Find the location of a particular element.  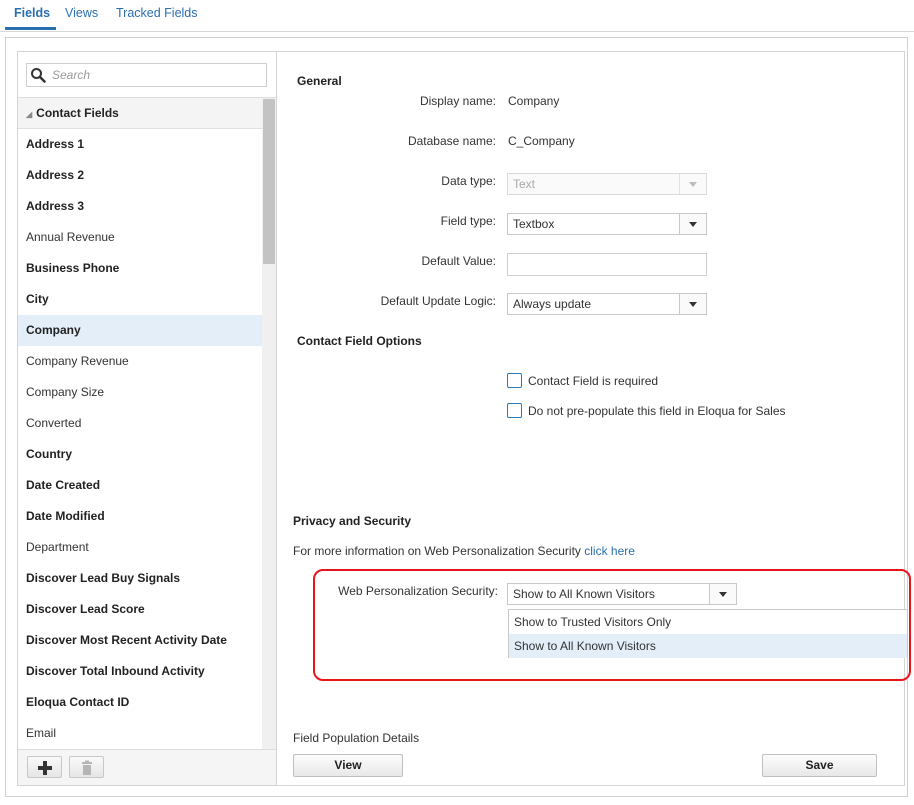

delete-field-button is located at coordinates (86, 767).